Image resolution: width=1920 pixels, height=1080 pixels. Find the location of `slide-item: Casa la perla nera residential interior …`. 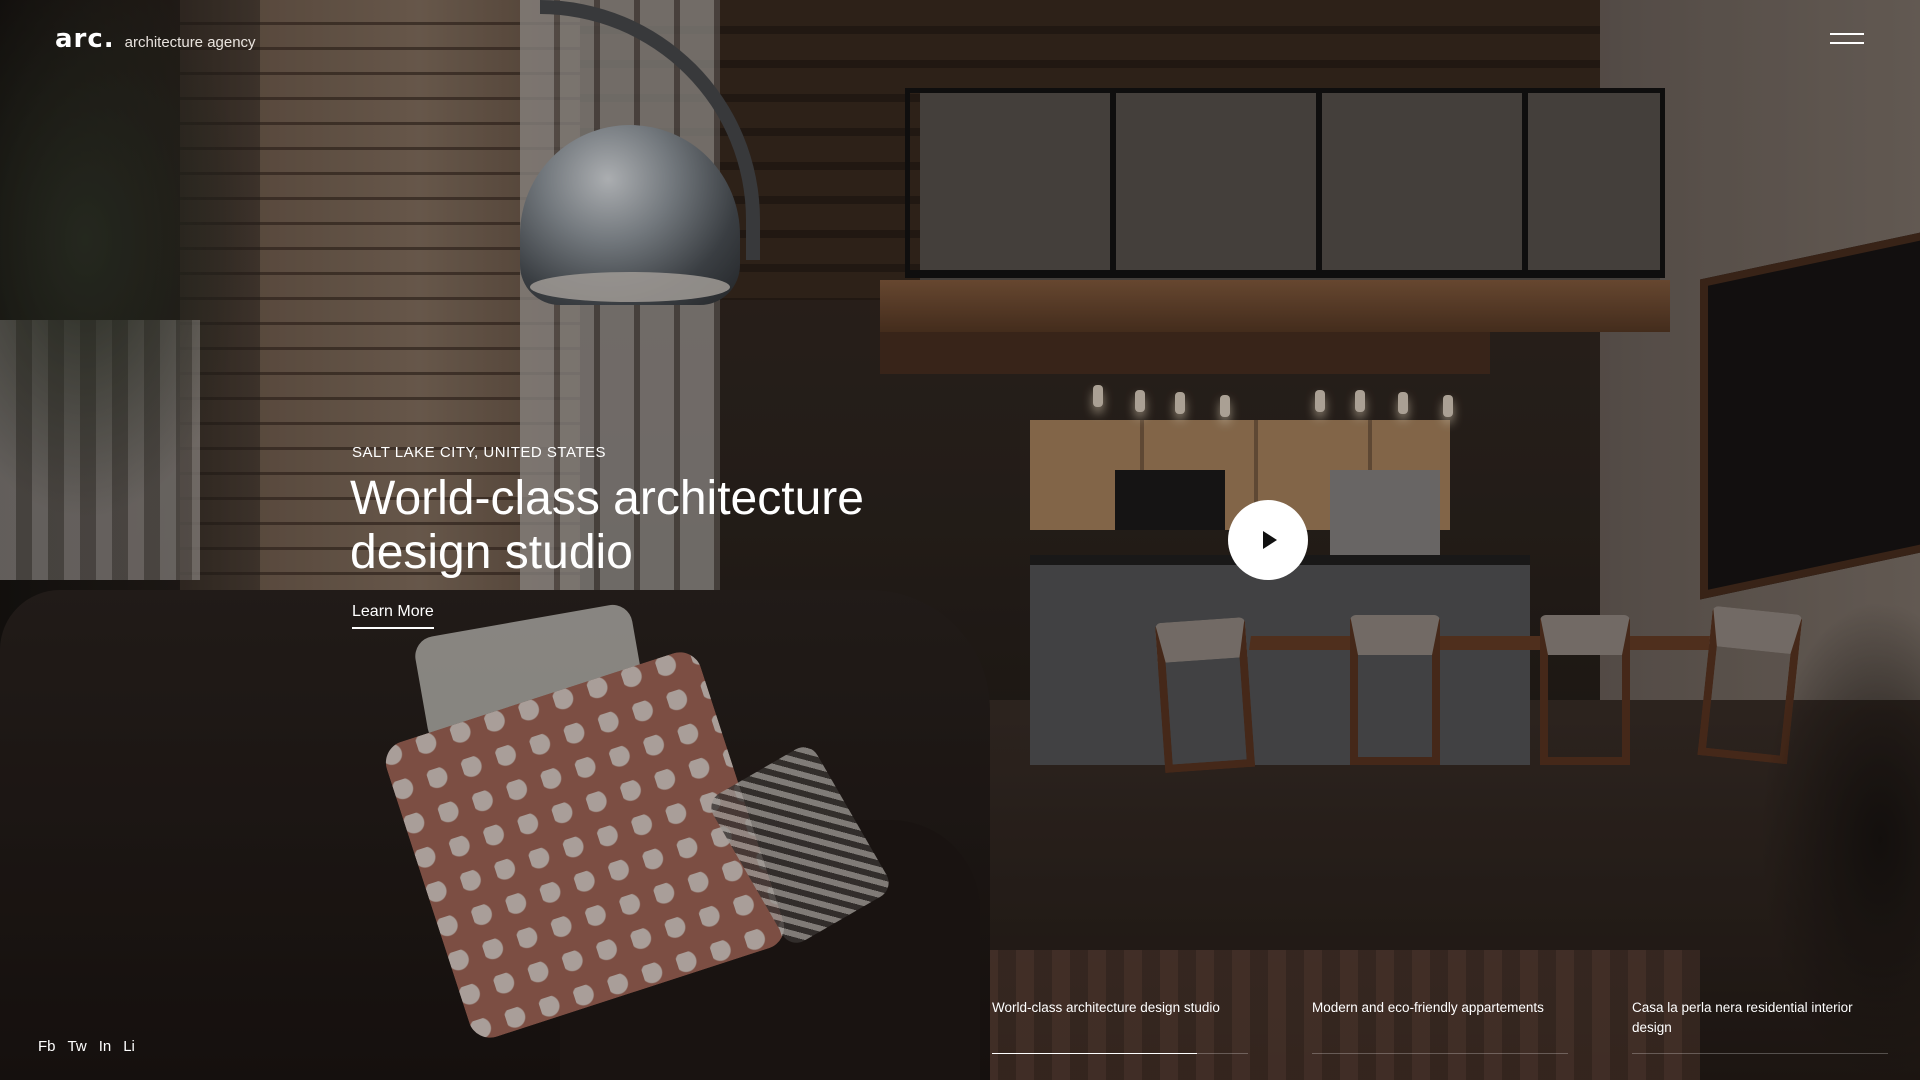

slide-item: Casa la perla nera residential interior … is located at coordinates (1760, 1026).